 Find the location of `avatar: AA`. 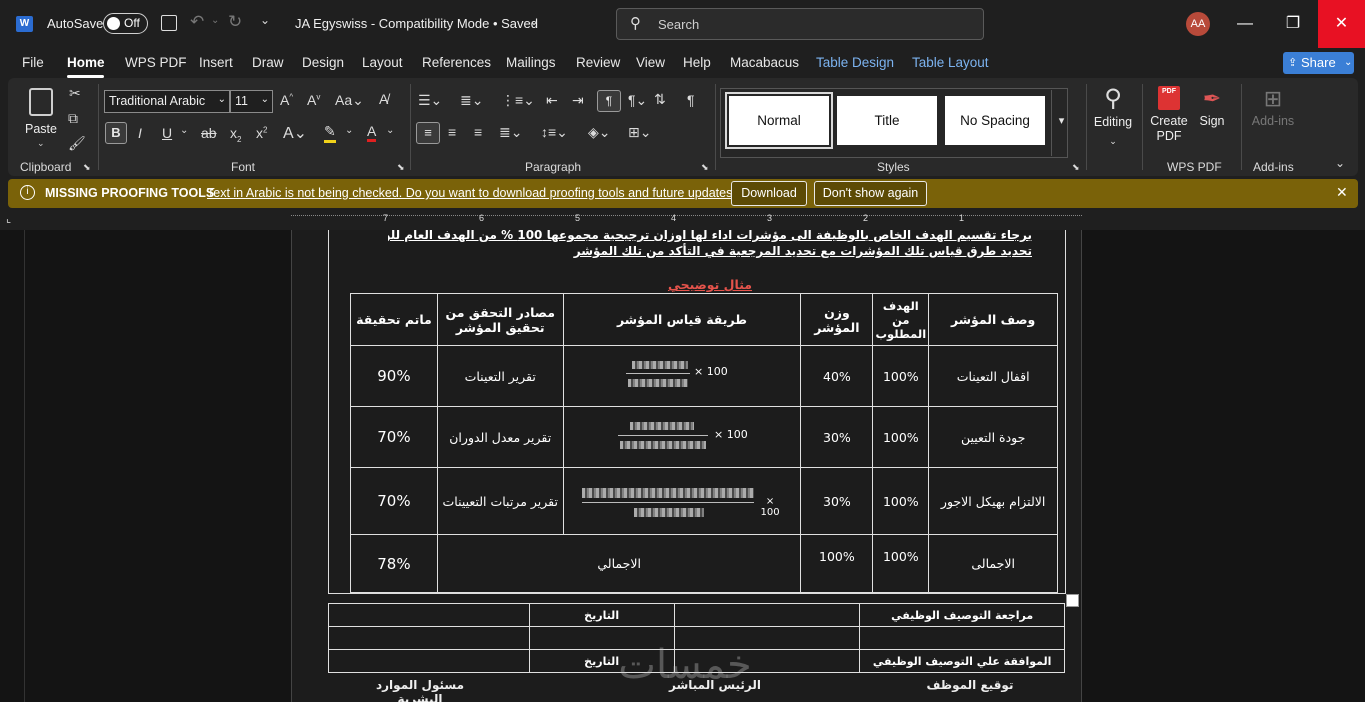

avatar: AA is located at coordinates (1198, 24).